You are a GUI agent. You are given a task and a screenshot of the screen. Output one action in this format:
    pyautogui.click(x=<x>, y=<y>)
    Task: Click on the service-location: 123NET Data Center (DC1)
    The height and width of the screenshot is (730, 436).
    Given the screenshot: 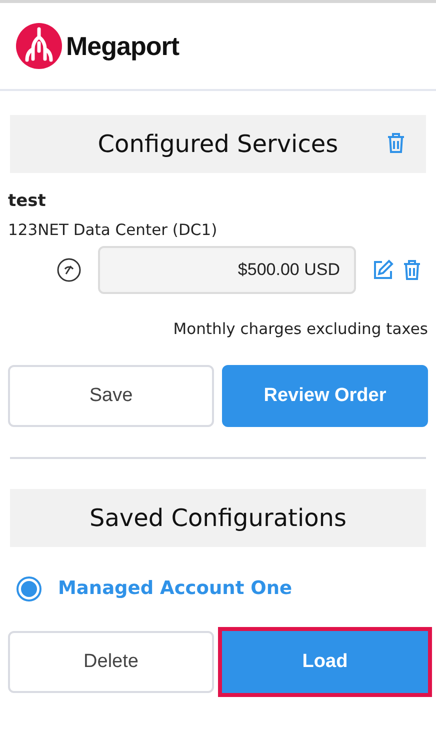 What is the action you would take?
    pyautogui.click(x=113, y=230)
    